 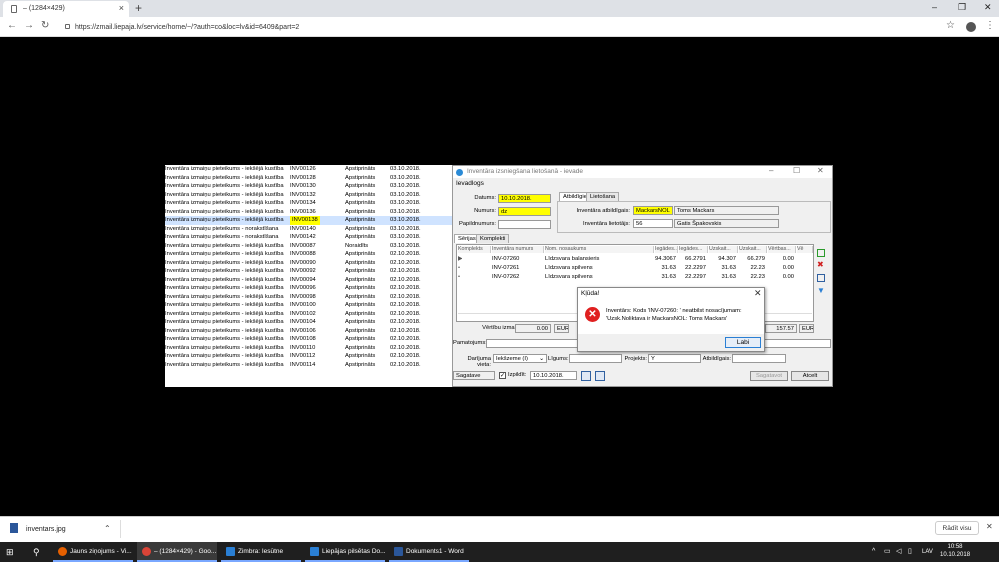 What do you see at coordinates (66, 9) in the screenshot?
I see `browser-tab: – (1284×429) ×` at bounding box center [66, 9].